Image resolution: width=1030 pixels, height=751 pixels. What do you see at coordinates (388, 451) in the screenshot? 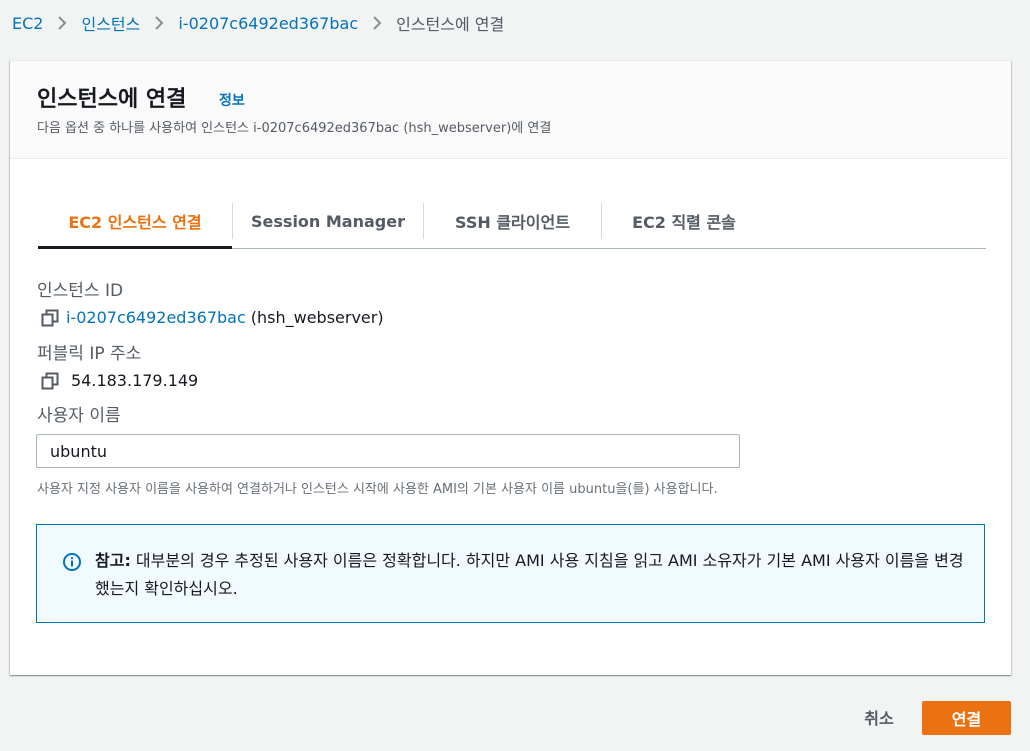
I see `username-input` at bounding box center [388, 451].